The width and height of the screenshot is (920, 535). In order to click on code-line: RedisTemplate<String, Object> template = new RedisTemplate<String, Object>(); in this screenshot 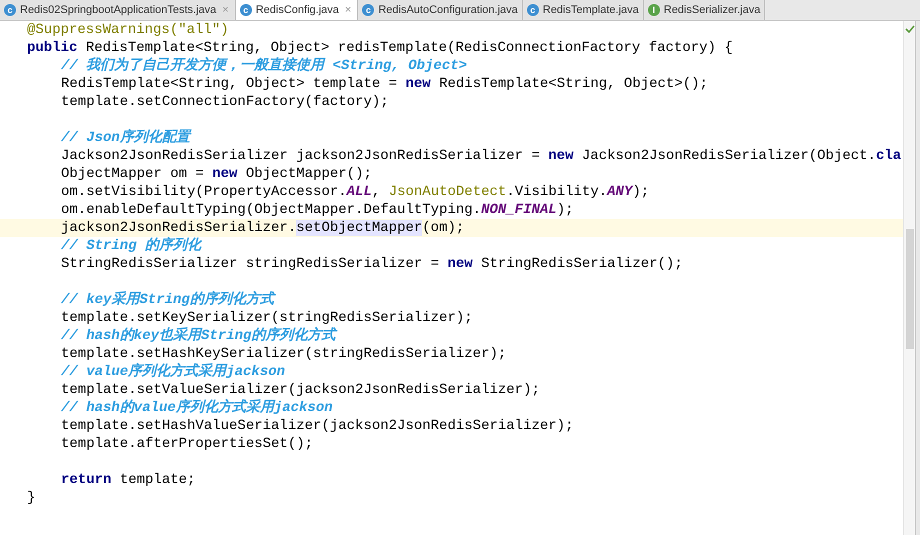, I will do `click(384, 84)`.